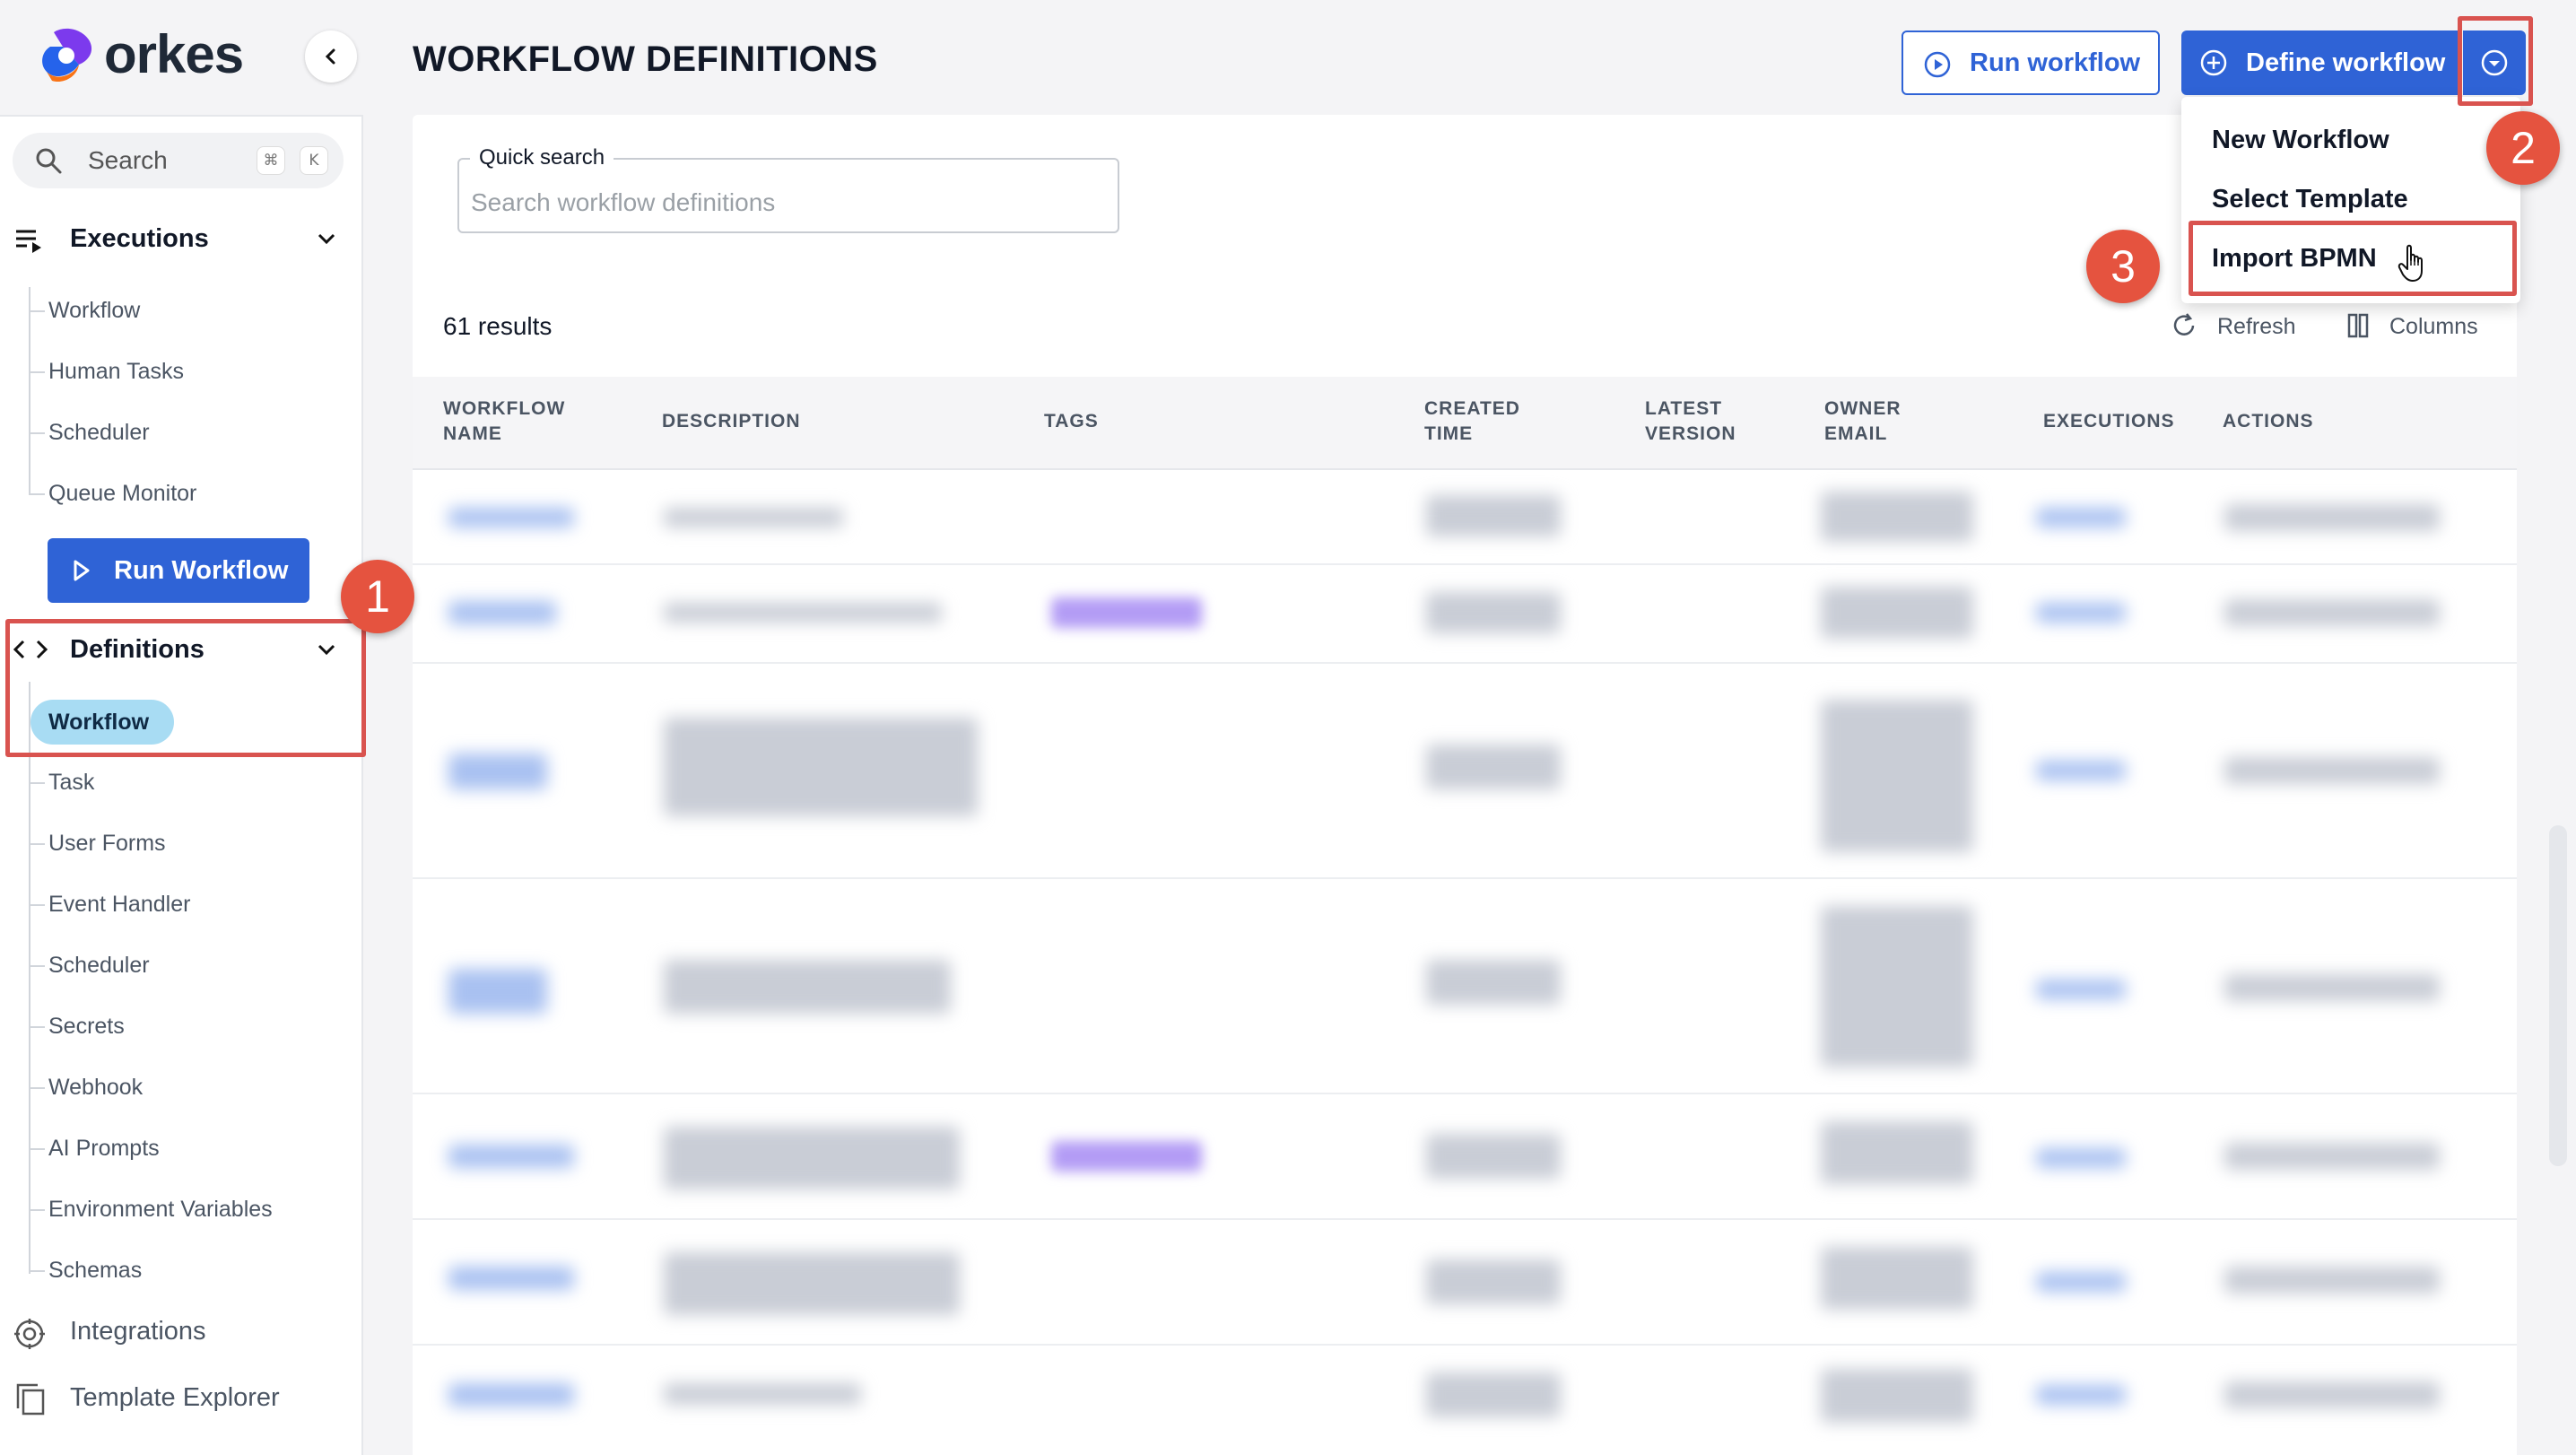 The image size is (2576, 1455). What do you see at coordinates (731, 421) in the screenshot?
I see `column-header-description: DESCRIPTION` at bounding box center [731, 421].